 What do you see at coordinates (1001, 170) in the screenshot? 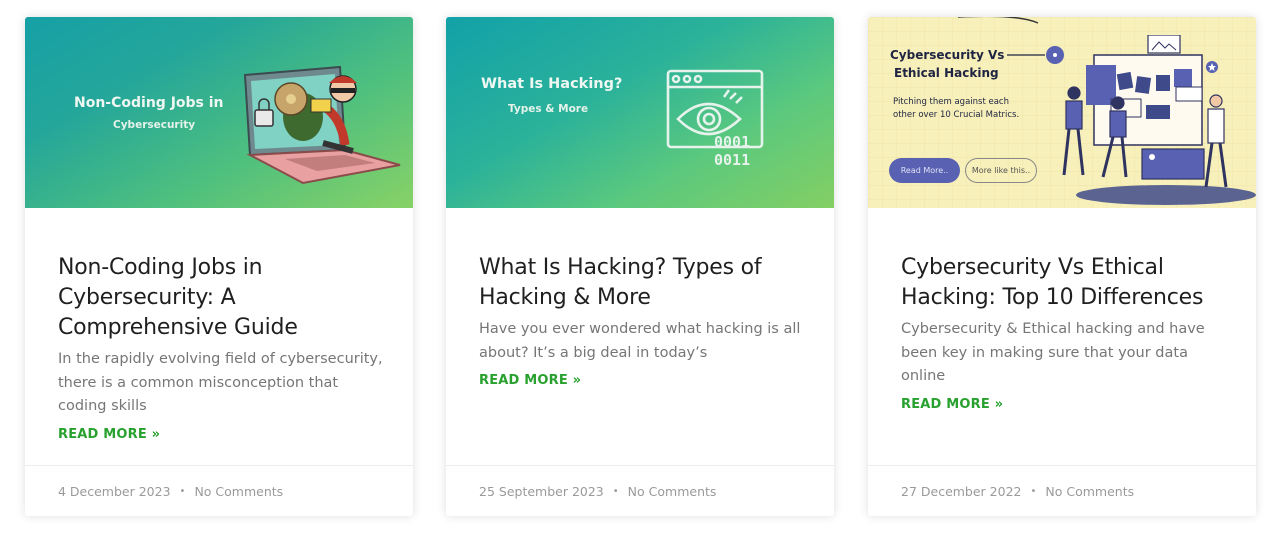
I see `thumbnail-more-like-button: More like this..` at bounding box center [1001, 170].